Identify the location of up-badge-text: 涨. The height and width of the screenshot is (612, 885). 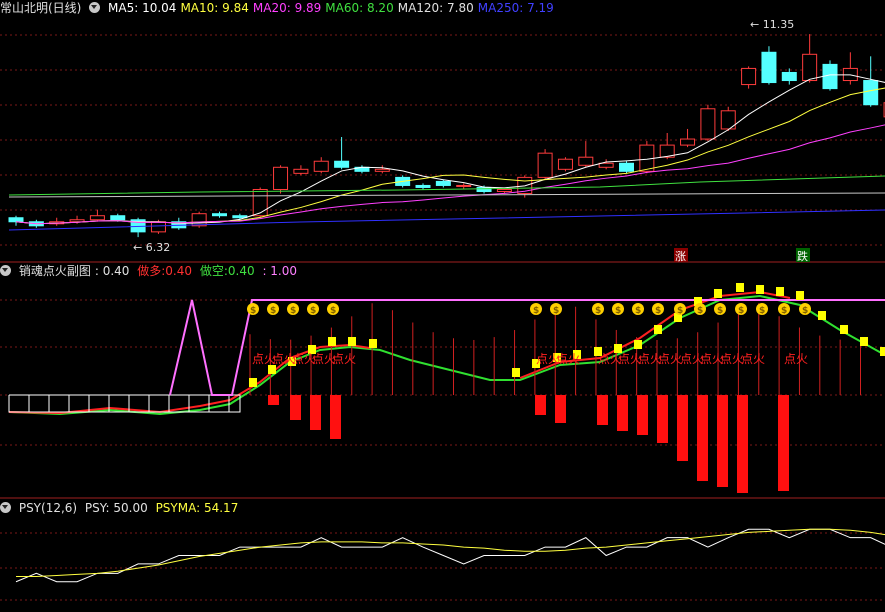
(680, 256).